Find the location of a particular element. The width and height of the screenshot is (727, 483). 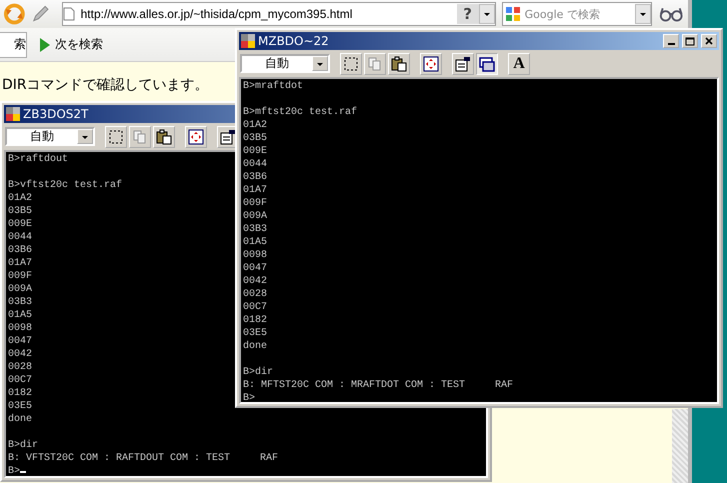

console-line: B>raftdout is located at coordinates (38, 159).